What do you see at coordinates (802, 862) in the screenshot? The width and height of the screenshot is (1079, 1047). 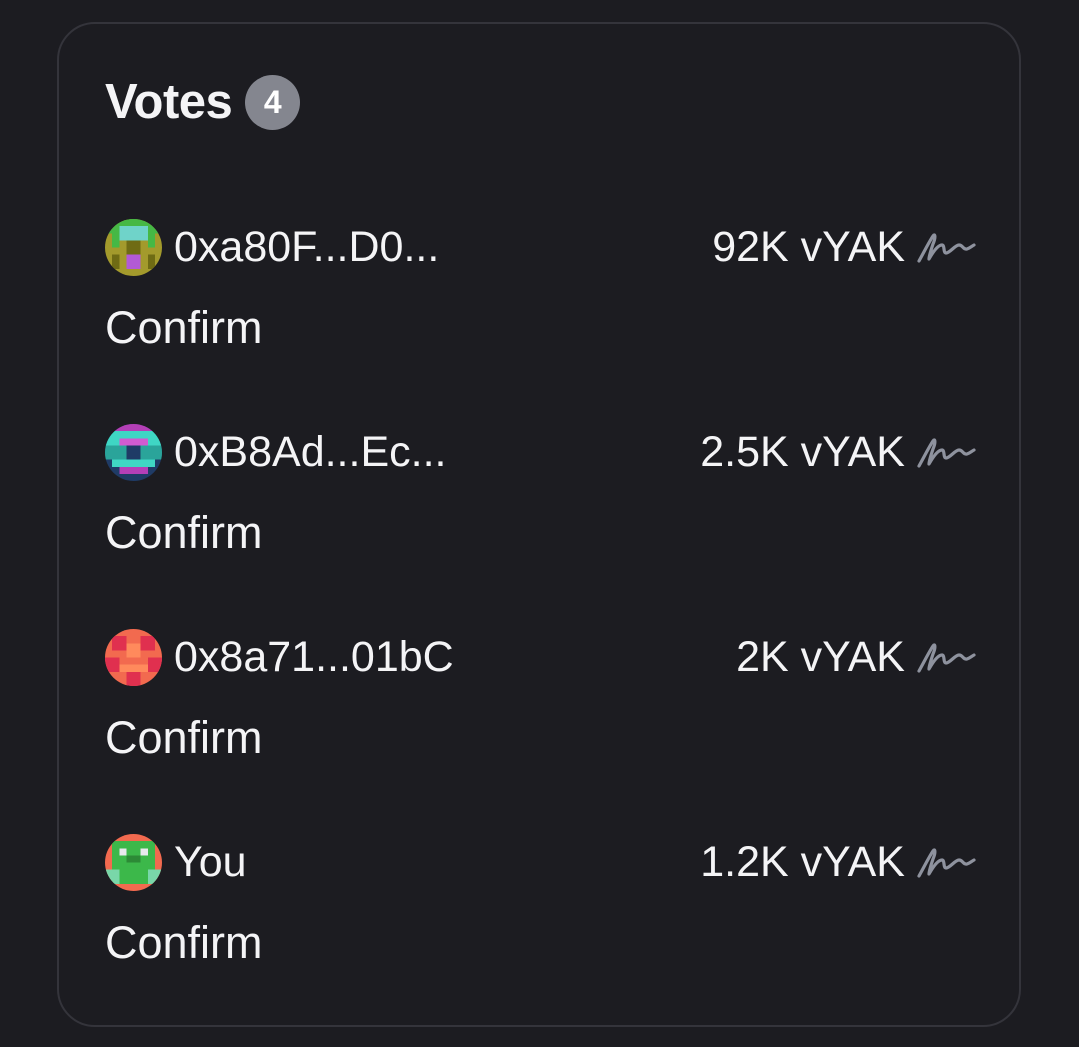 I see `voting-power: 1.2K vYAK` at bounding box center [802, 862].